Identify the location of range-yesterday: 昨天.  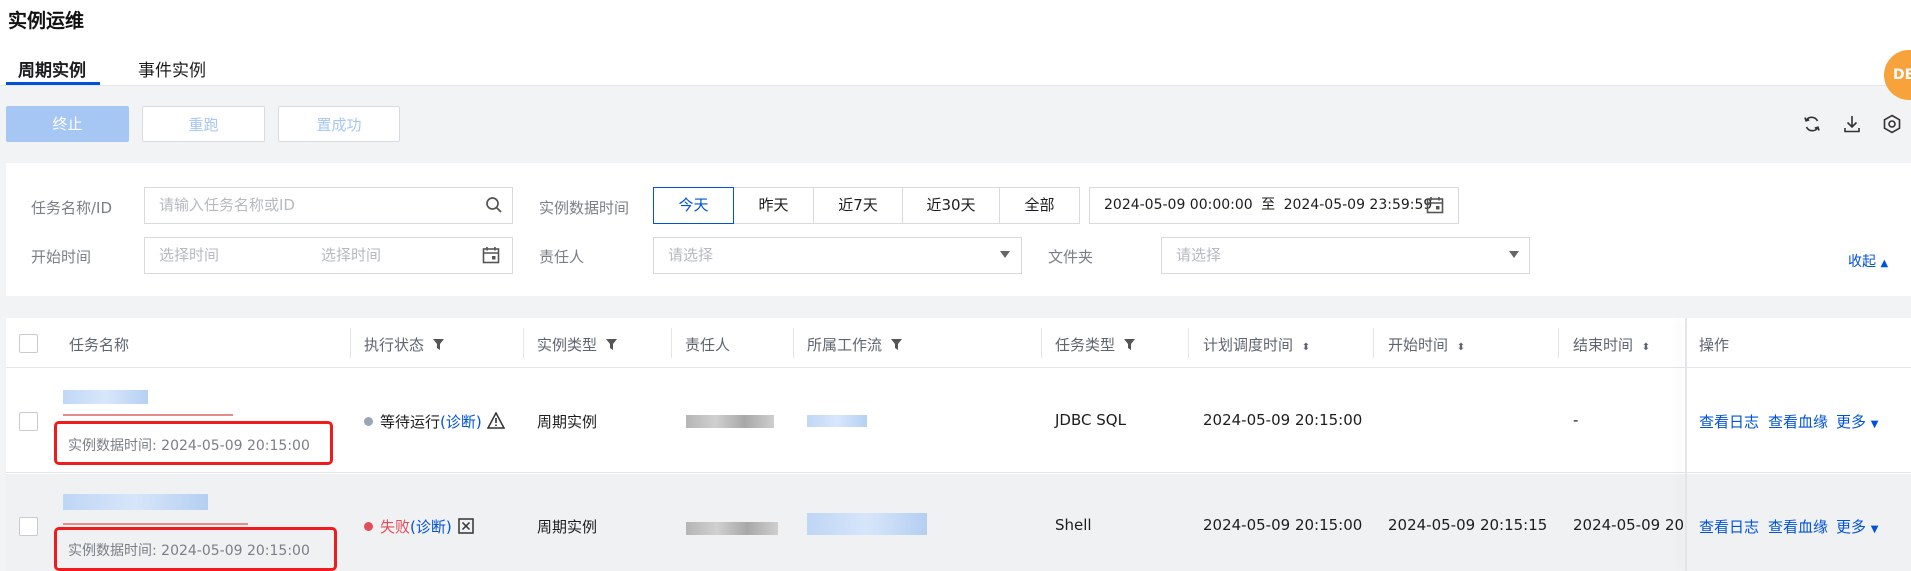
(773, 205).